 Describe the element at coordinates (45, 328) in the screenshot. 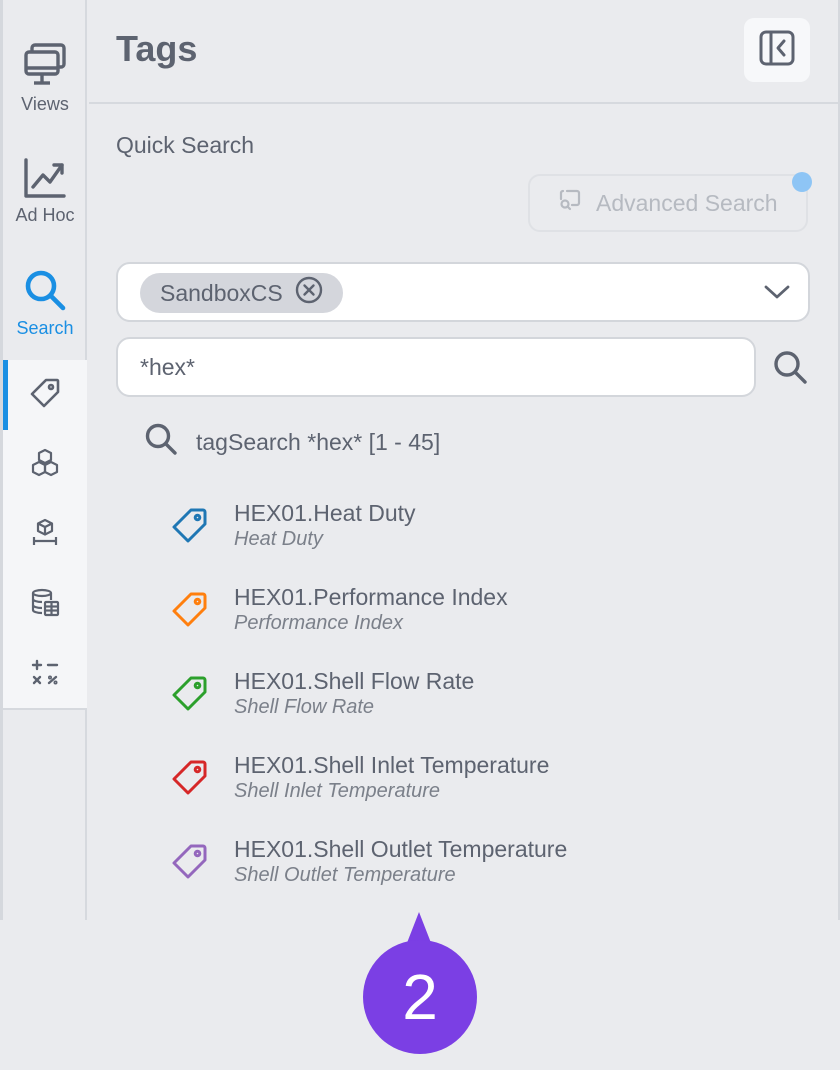

I see `nav-search-label: Search` at that location.